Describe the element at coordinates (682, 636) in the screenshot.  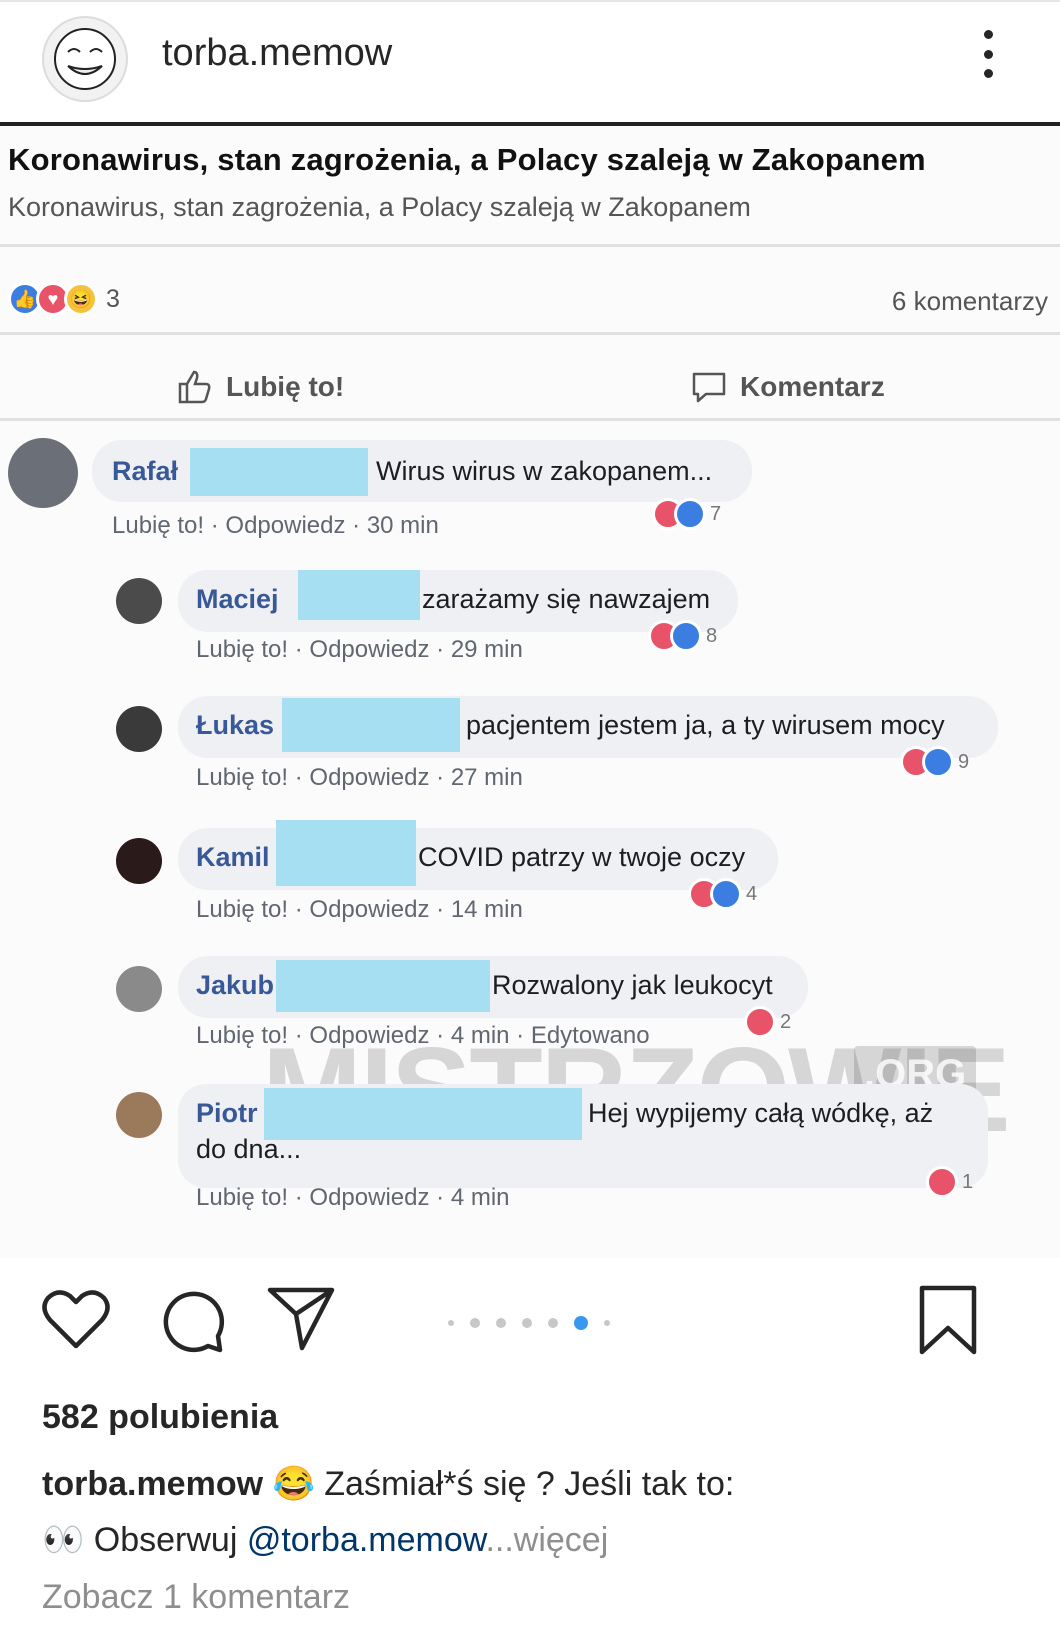
I see `comment-reactions: 8` at that location.